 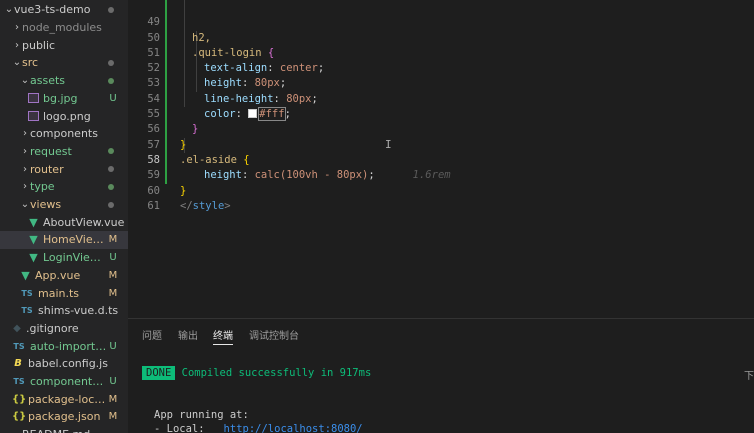 I want to click on sidebar-item-label: public, so click(x=39, y=45).